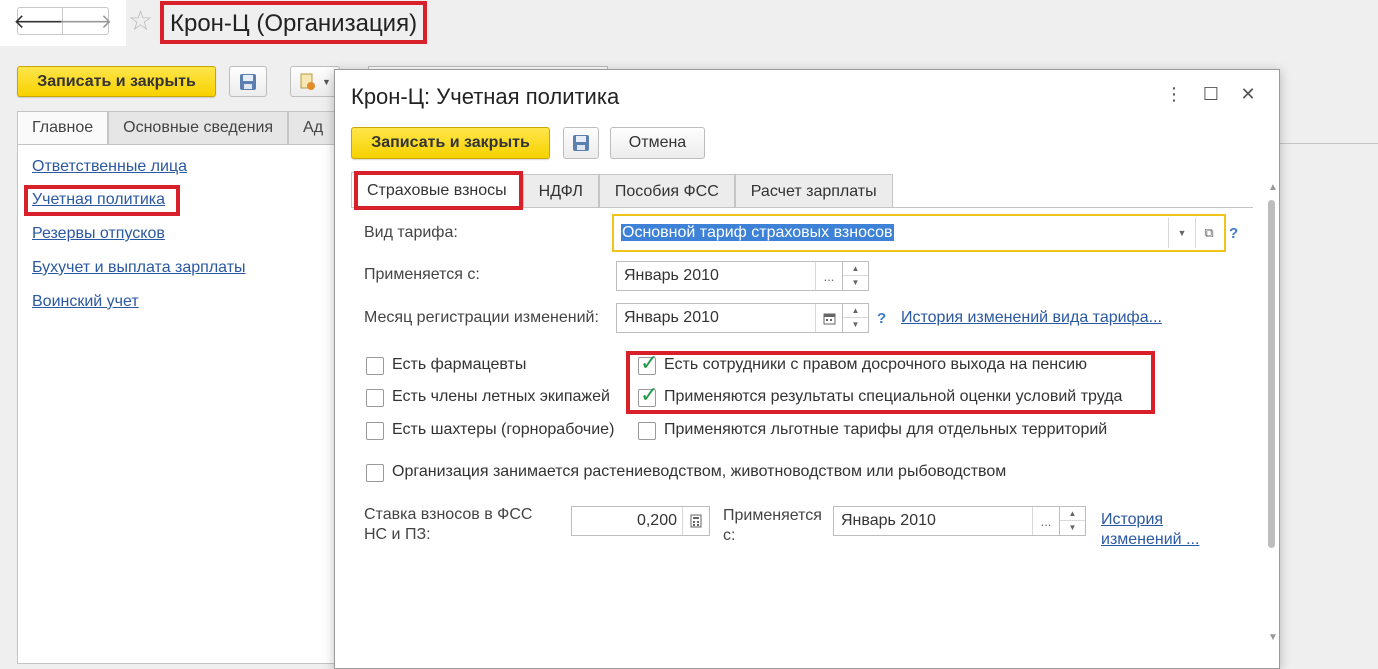  What do you see at coordinates (1248, 94) in the screenshot?
I see `close-icon: ✕` at bounding box center [1248, 94].